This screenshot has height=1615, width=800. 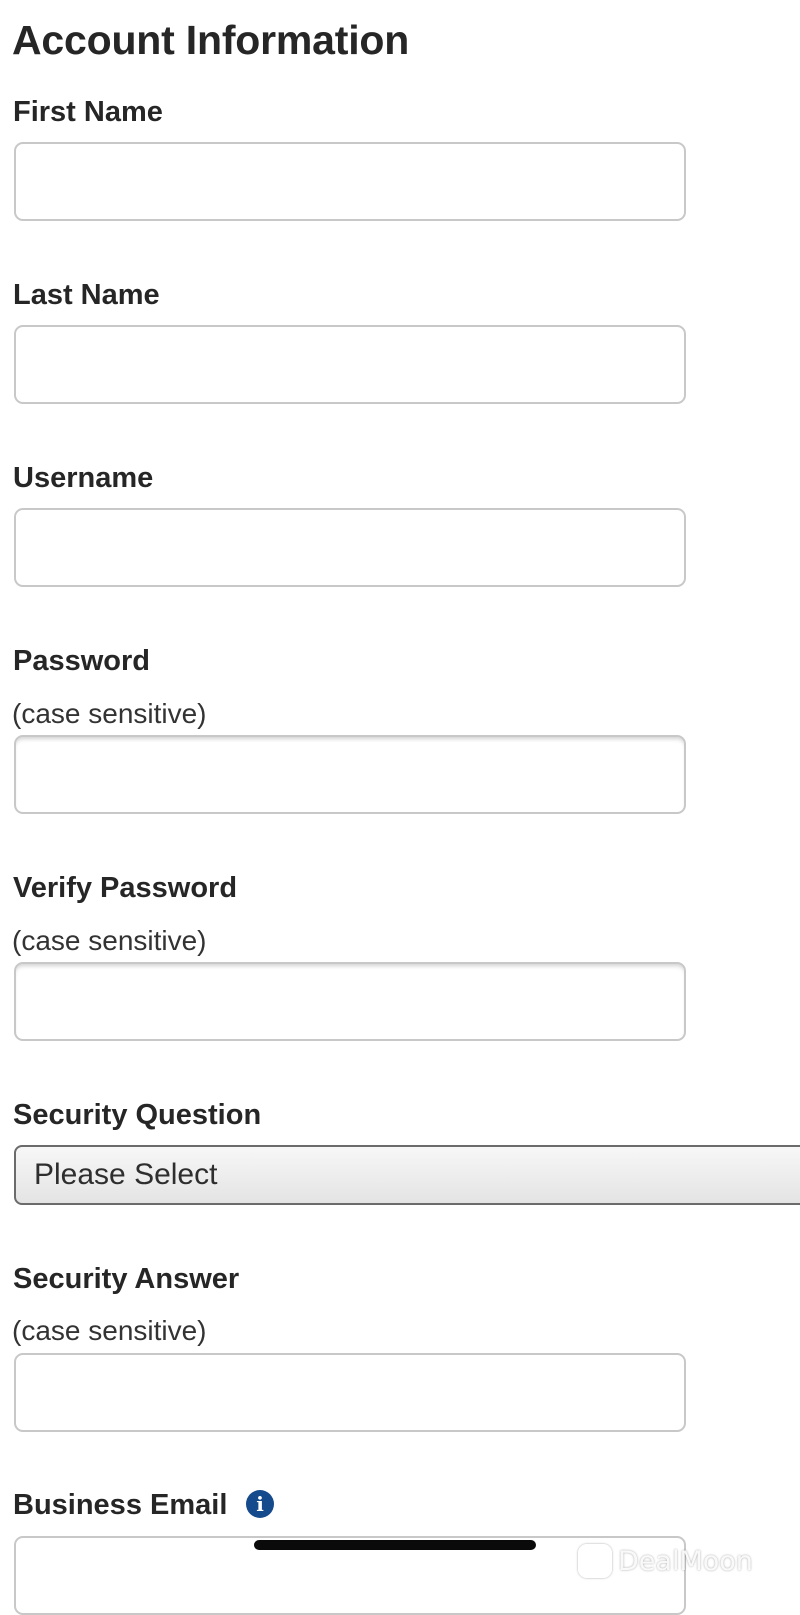 I want to click on security-answer-hint: (case sensitive), so click(x=109, y=1330).